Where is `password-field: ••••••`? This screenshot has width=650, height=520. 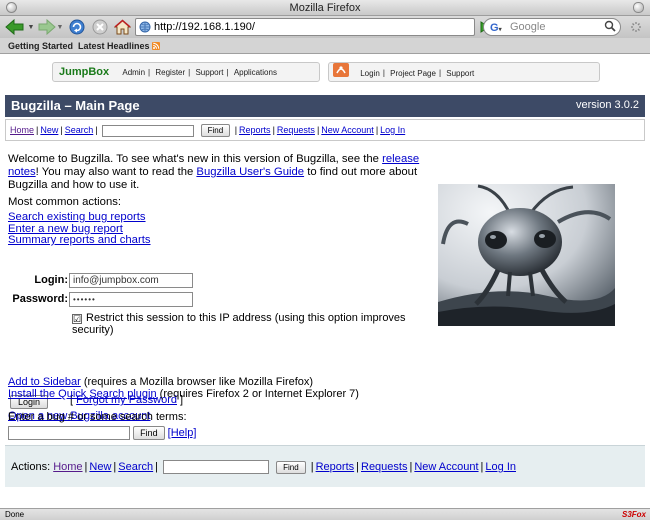
password-field: •••••• is located at coordinates (131, 299).